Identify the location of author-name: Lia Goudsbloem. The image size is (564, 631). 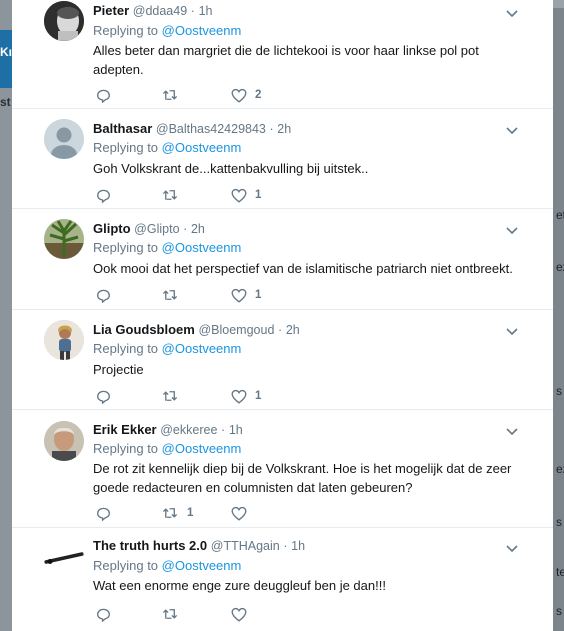
(144, 329).